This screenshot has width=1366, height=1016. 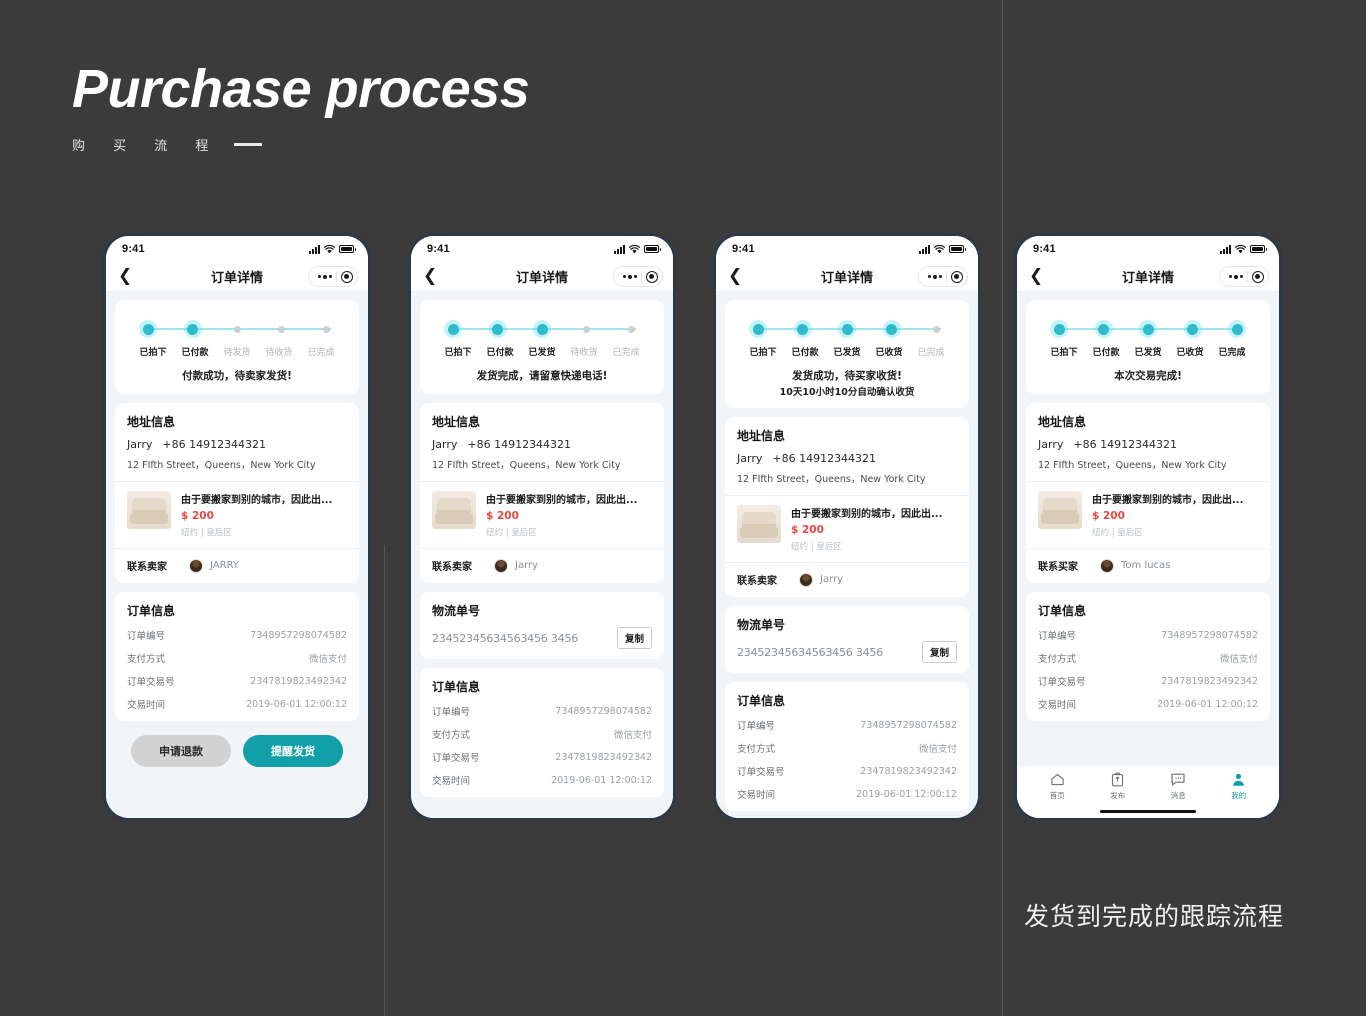 I want to click on progress-step-label-3: 已发货, so click(x=542, y=353).